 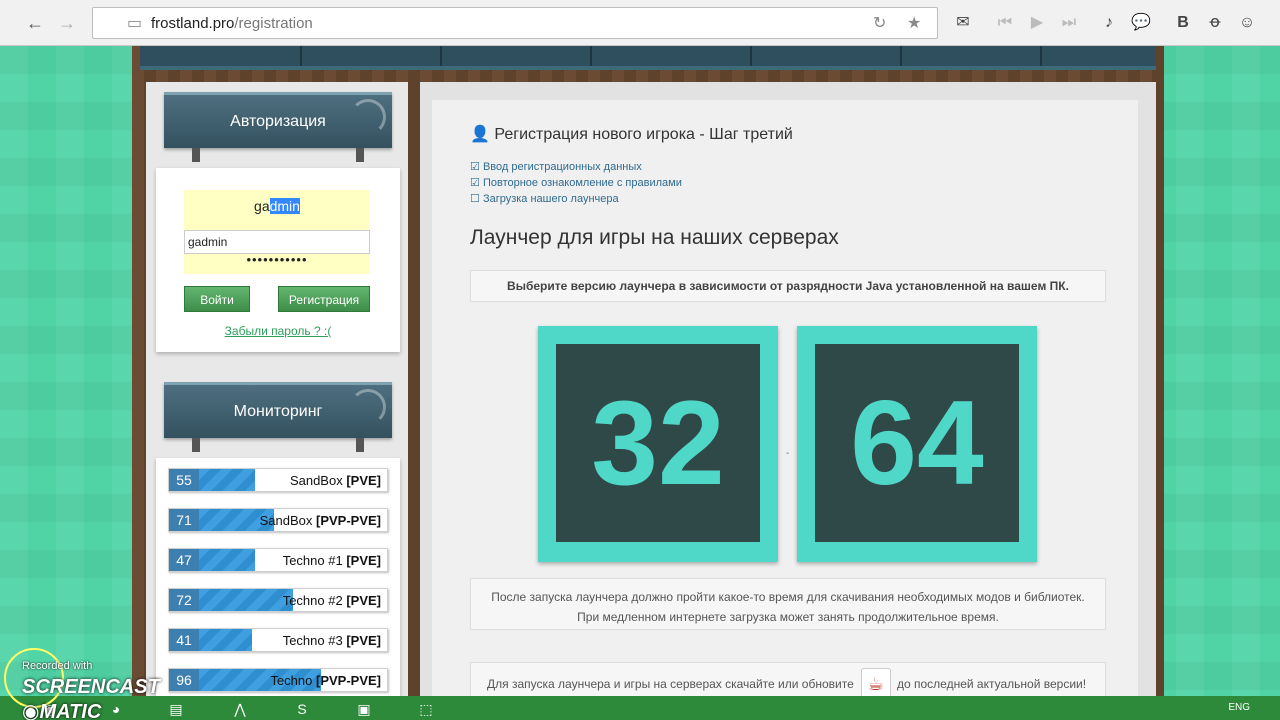 What do you see at coordinates (876, 683) in the screenshot?
I see `java-icon: ☕` at bounding box center [876, 683].